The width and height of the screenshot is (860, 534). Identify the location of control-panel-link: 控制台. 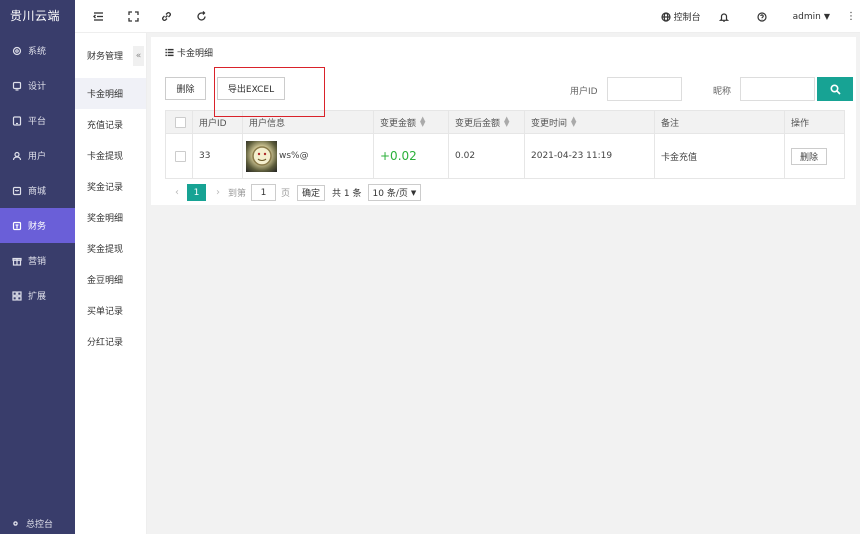
(681, 16).